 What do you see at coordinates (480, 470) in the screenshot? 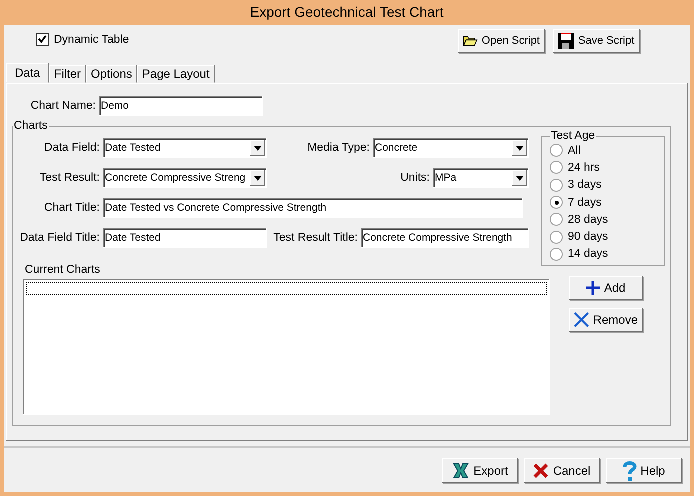
I see `dialog-button: Export` at bounding box center [480, 470].